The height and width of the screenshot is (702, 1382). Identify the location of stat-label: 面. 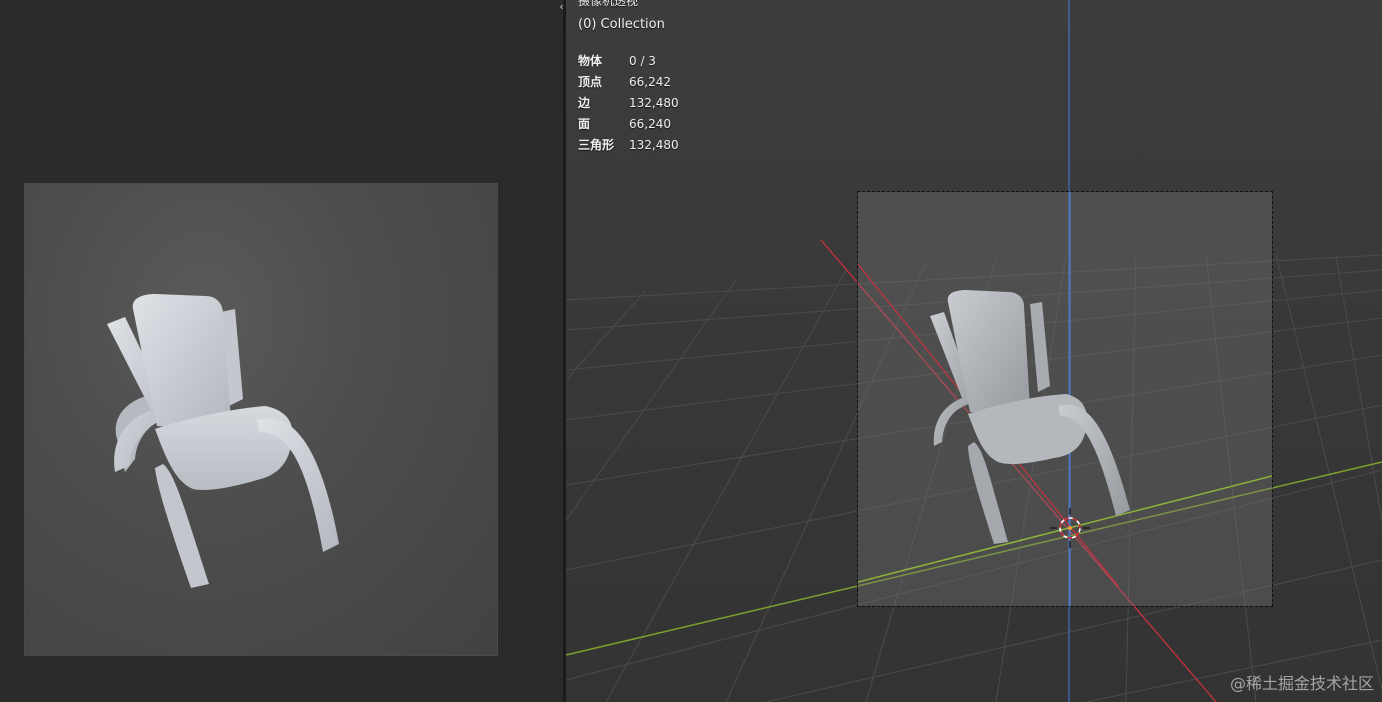
(584, 124).